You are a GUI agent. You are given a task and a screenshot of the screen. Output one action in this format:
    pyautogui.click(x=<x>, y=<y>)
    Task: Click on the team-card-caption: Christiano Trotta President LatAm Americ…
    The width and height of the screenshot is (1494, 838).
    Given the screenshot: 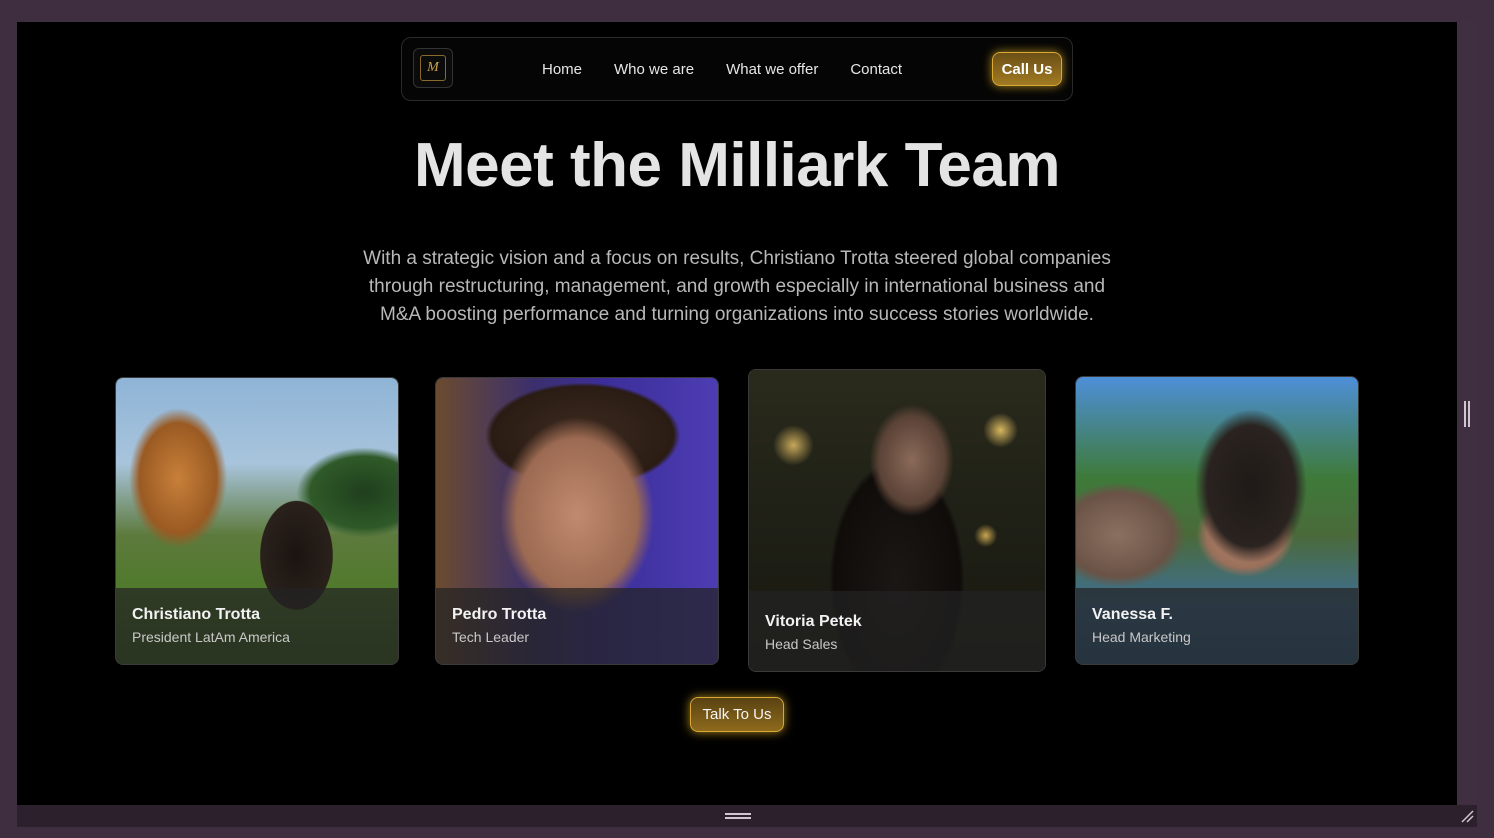 What is the action you would take?
    pyautogui.click(x=257, y=626)
    